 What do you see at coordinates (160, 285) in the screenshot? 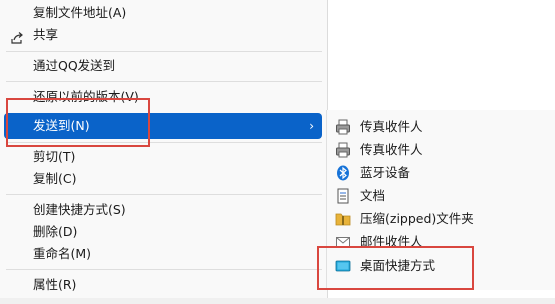
I see `menu-item-properties: 属性(R)` at bounding box center [160, 285].